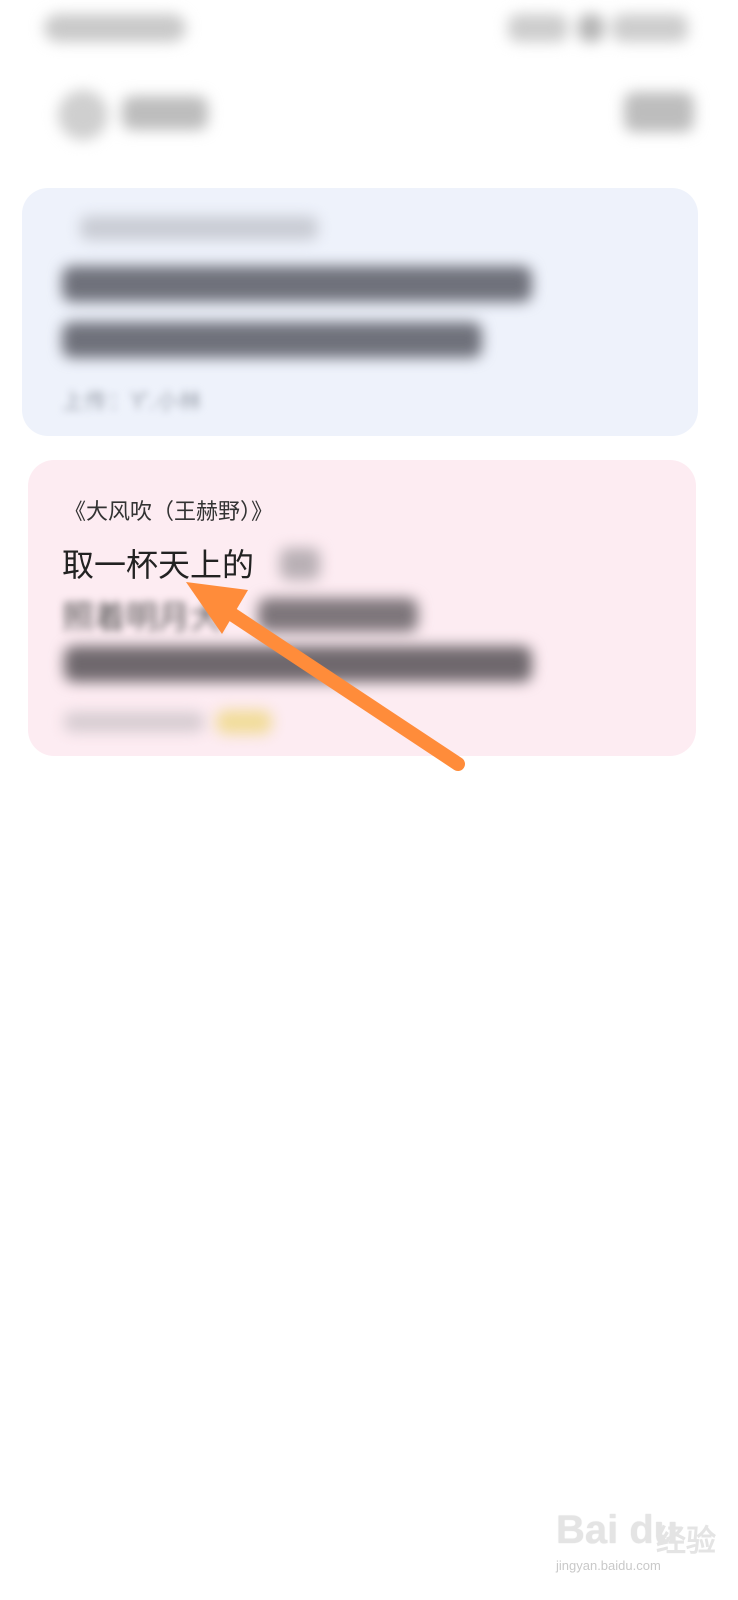 The image size is (738, 1600). Describe the element at coordinates (169, 512) in the screenshot. I see `song-source-label: 《大风吹（王赫野）》` at that location.